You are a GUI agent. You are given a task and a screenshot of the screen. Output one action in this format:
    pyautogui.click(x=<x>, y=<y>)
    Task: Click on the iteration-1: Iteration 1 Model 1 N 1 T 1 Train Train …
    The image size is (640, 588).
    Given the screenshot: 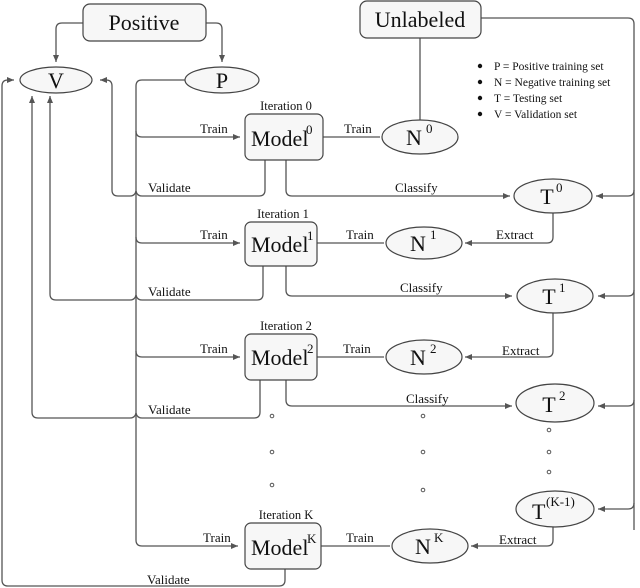 What is the action you would take?
    pyautogui.click(x=371, y=260)
    